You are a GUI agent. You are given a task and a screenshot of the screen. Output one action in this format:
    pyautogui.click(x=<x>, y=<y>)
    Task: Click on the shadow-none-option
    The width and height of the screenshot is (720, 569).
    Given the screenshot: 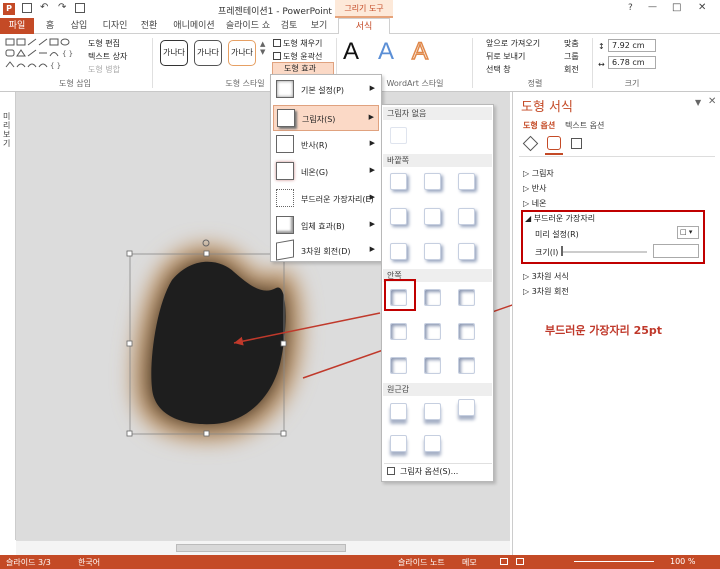 What is the action you would take?
    pyautogui.click(x=398, y=135)
    